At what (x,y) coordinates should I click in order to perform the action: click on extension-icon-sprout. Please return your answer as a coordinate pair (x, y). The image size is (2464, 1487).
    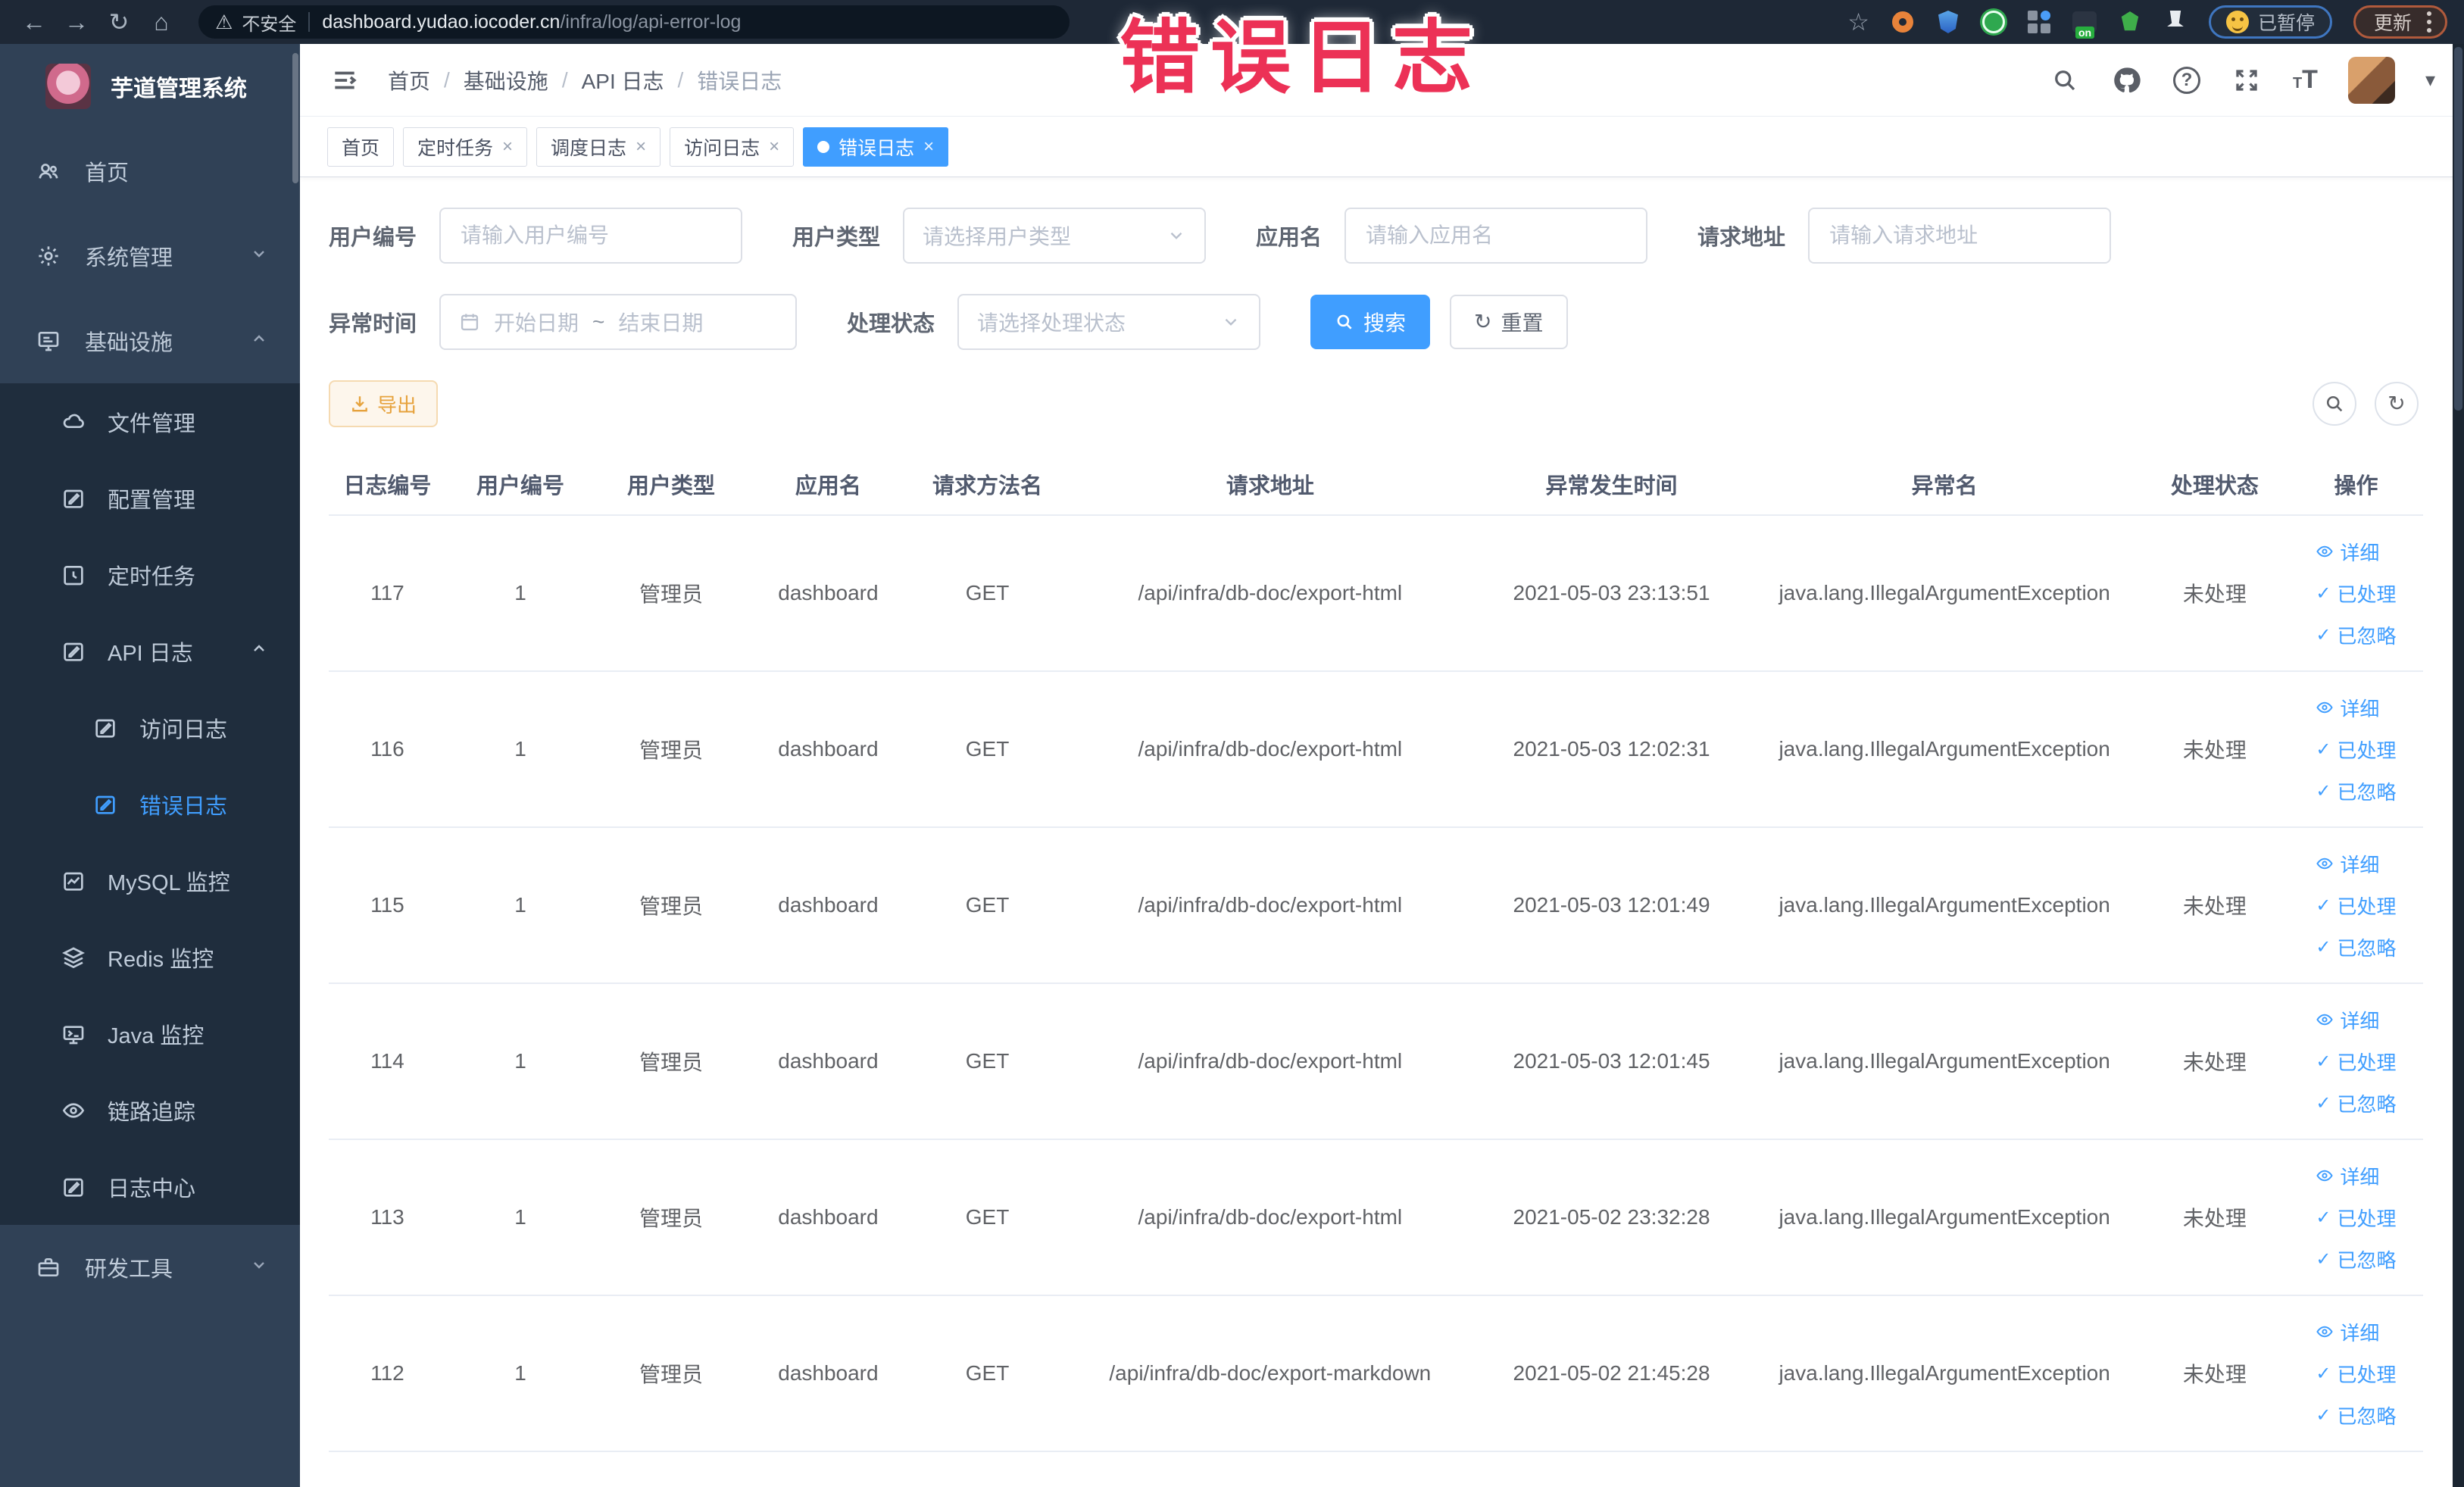
    Looking at the image, I should click on (2130, 22).